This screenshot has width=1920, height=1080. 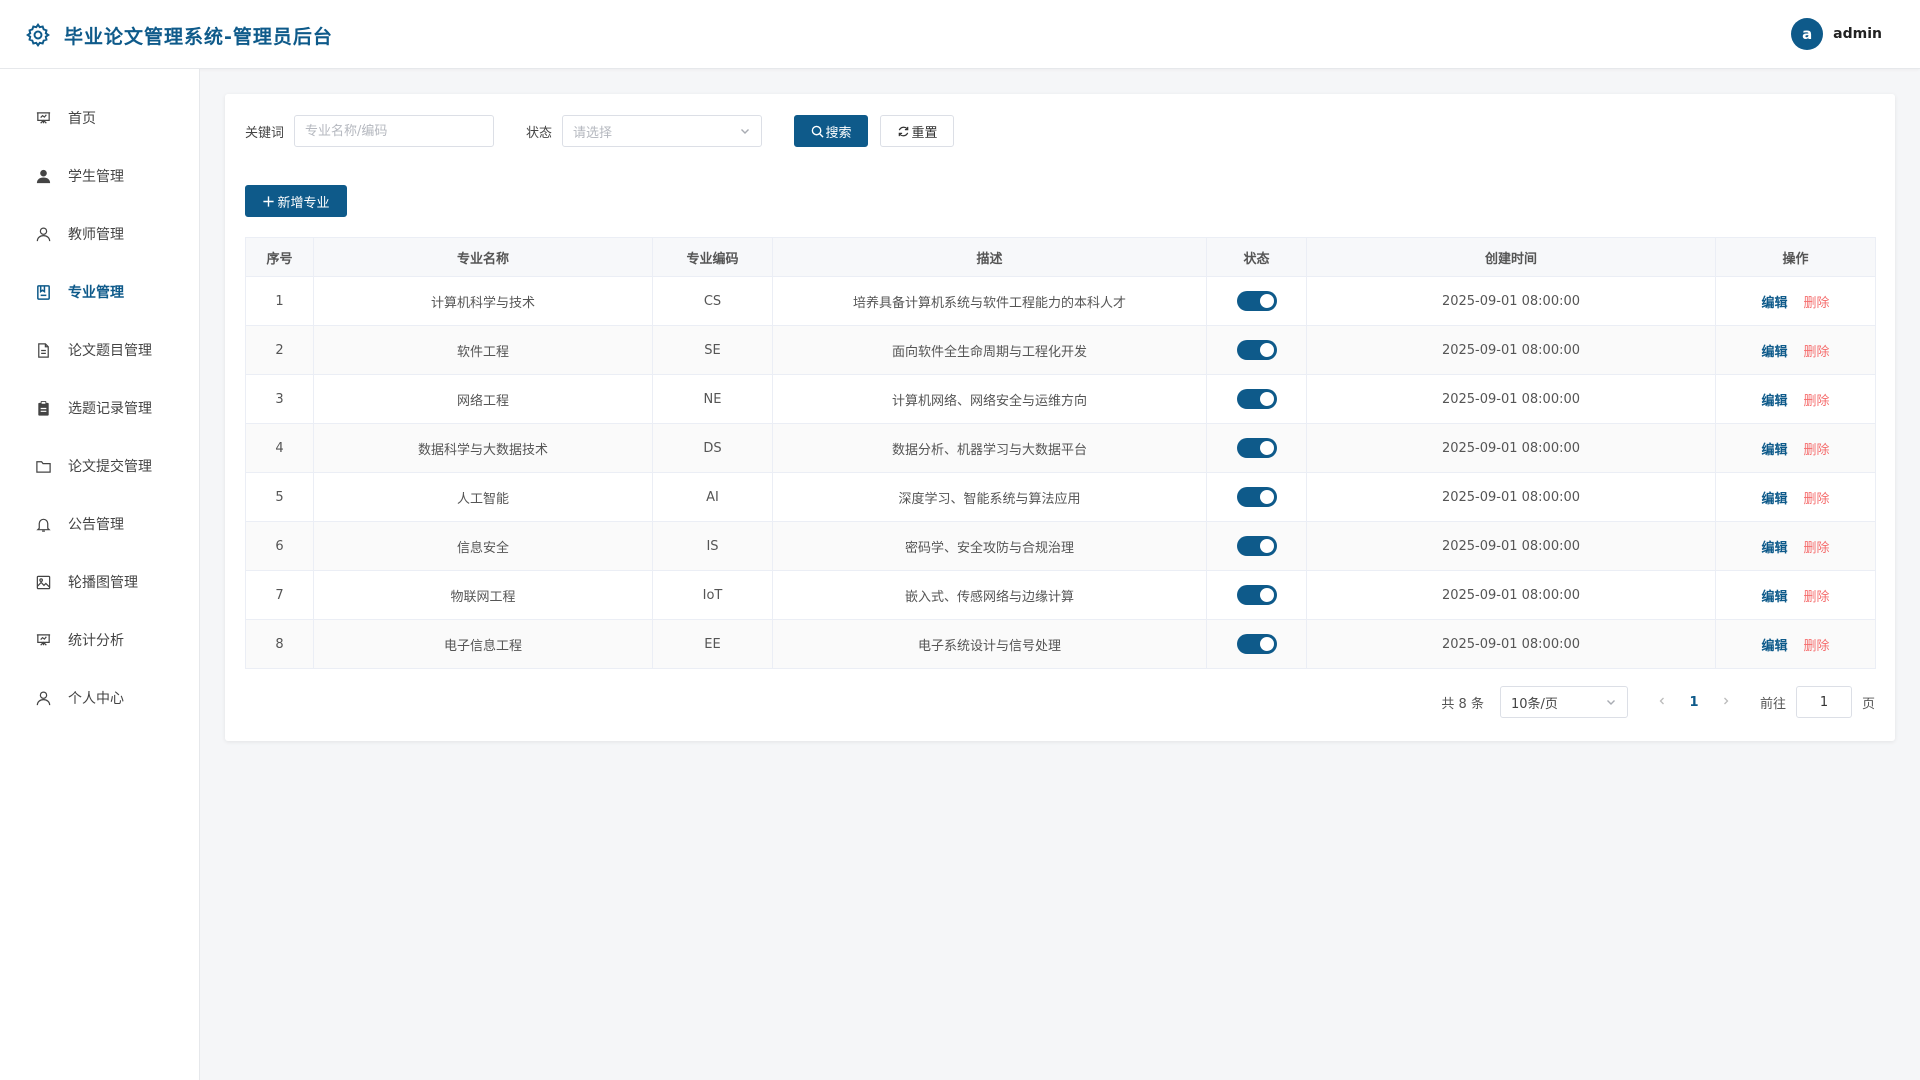 I want to click on user-menu: a admin, so click(x=1836, y=34).